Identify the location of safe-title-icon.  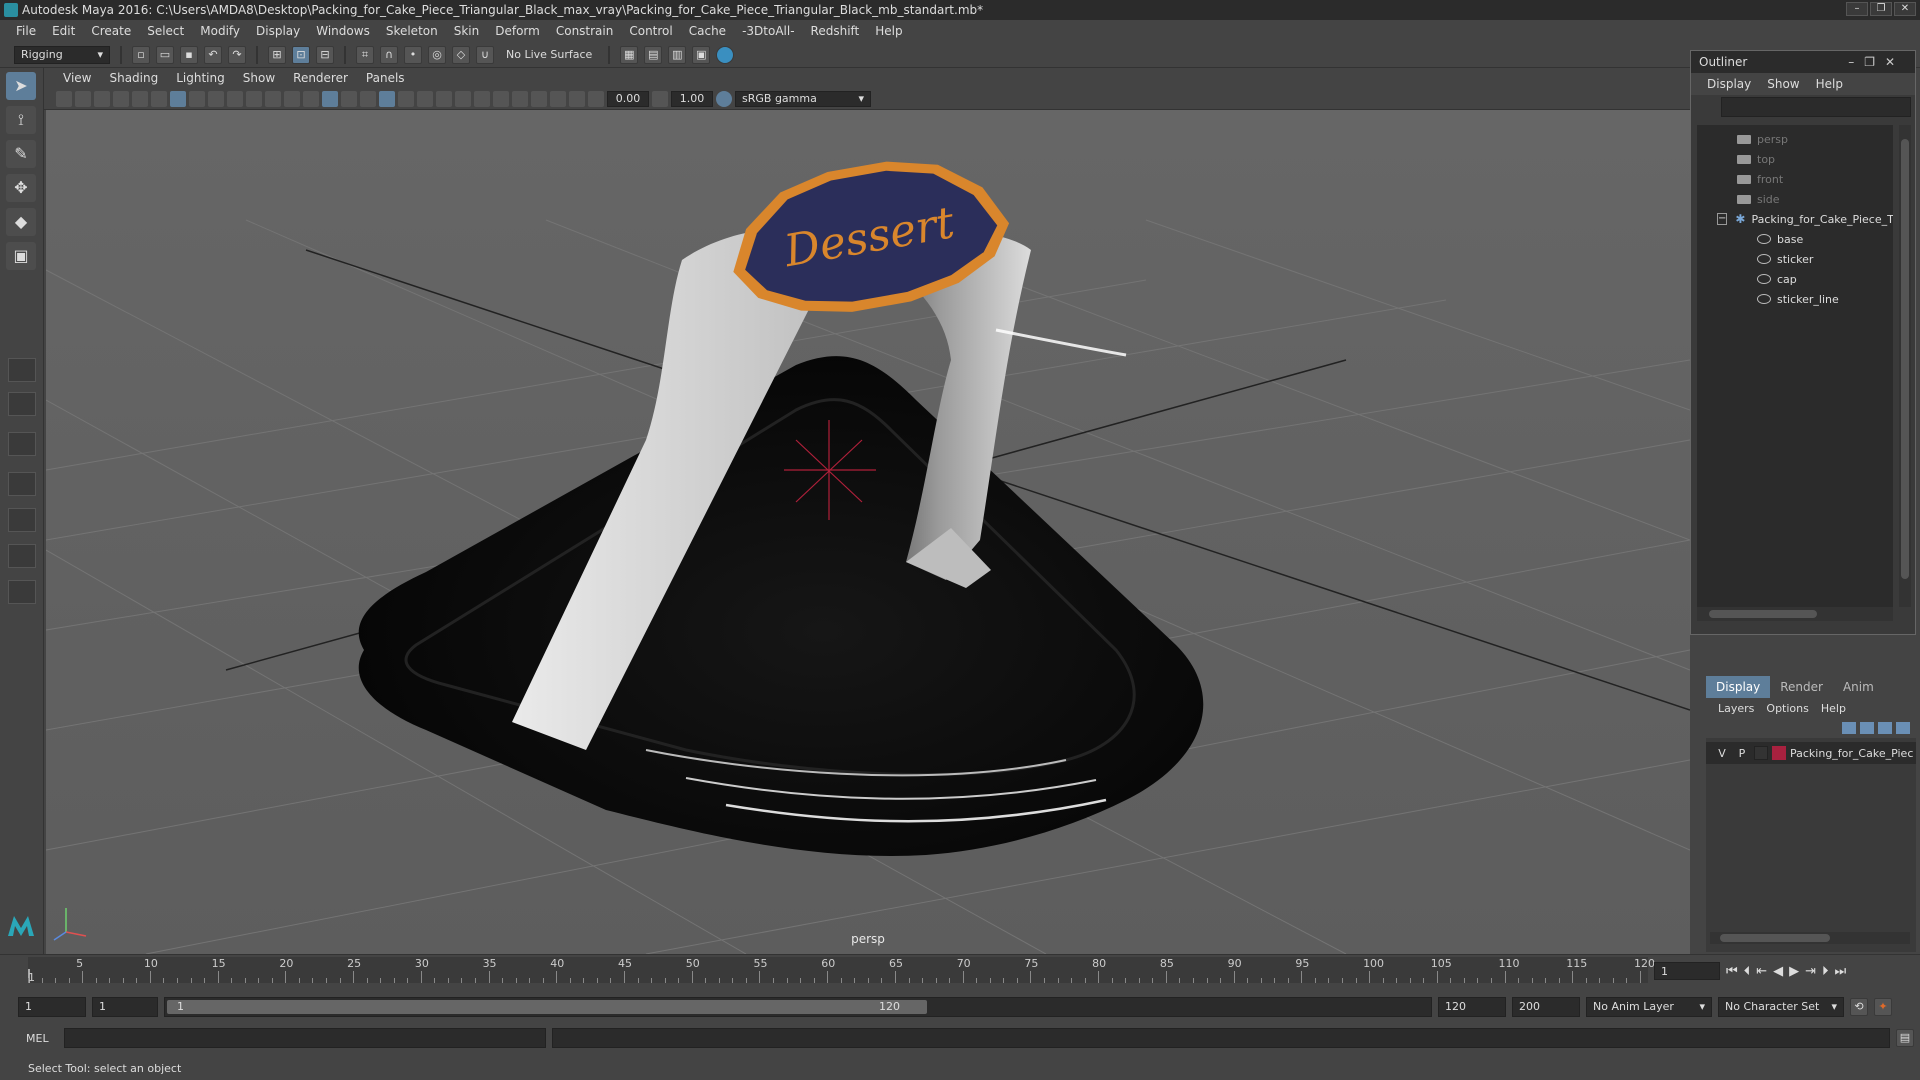
(292, 98).